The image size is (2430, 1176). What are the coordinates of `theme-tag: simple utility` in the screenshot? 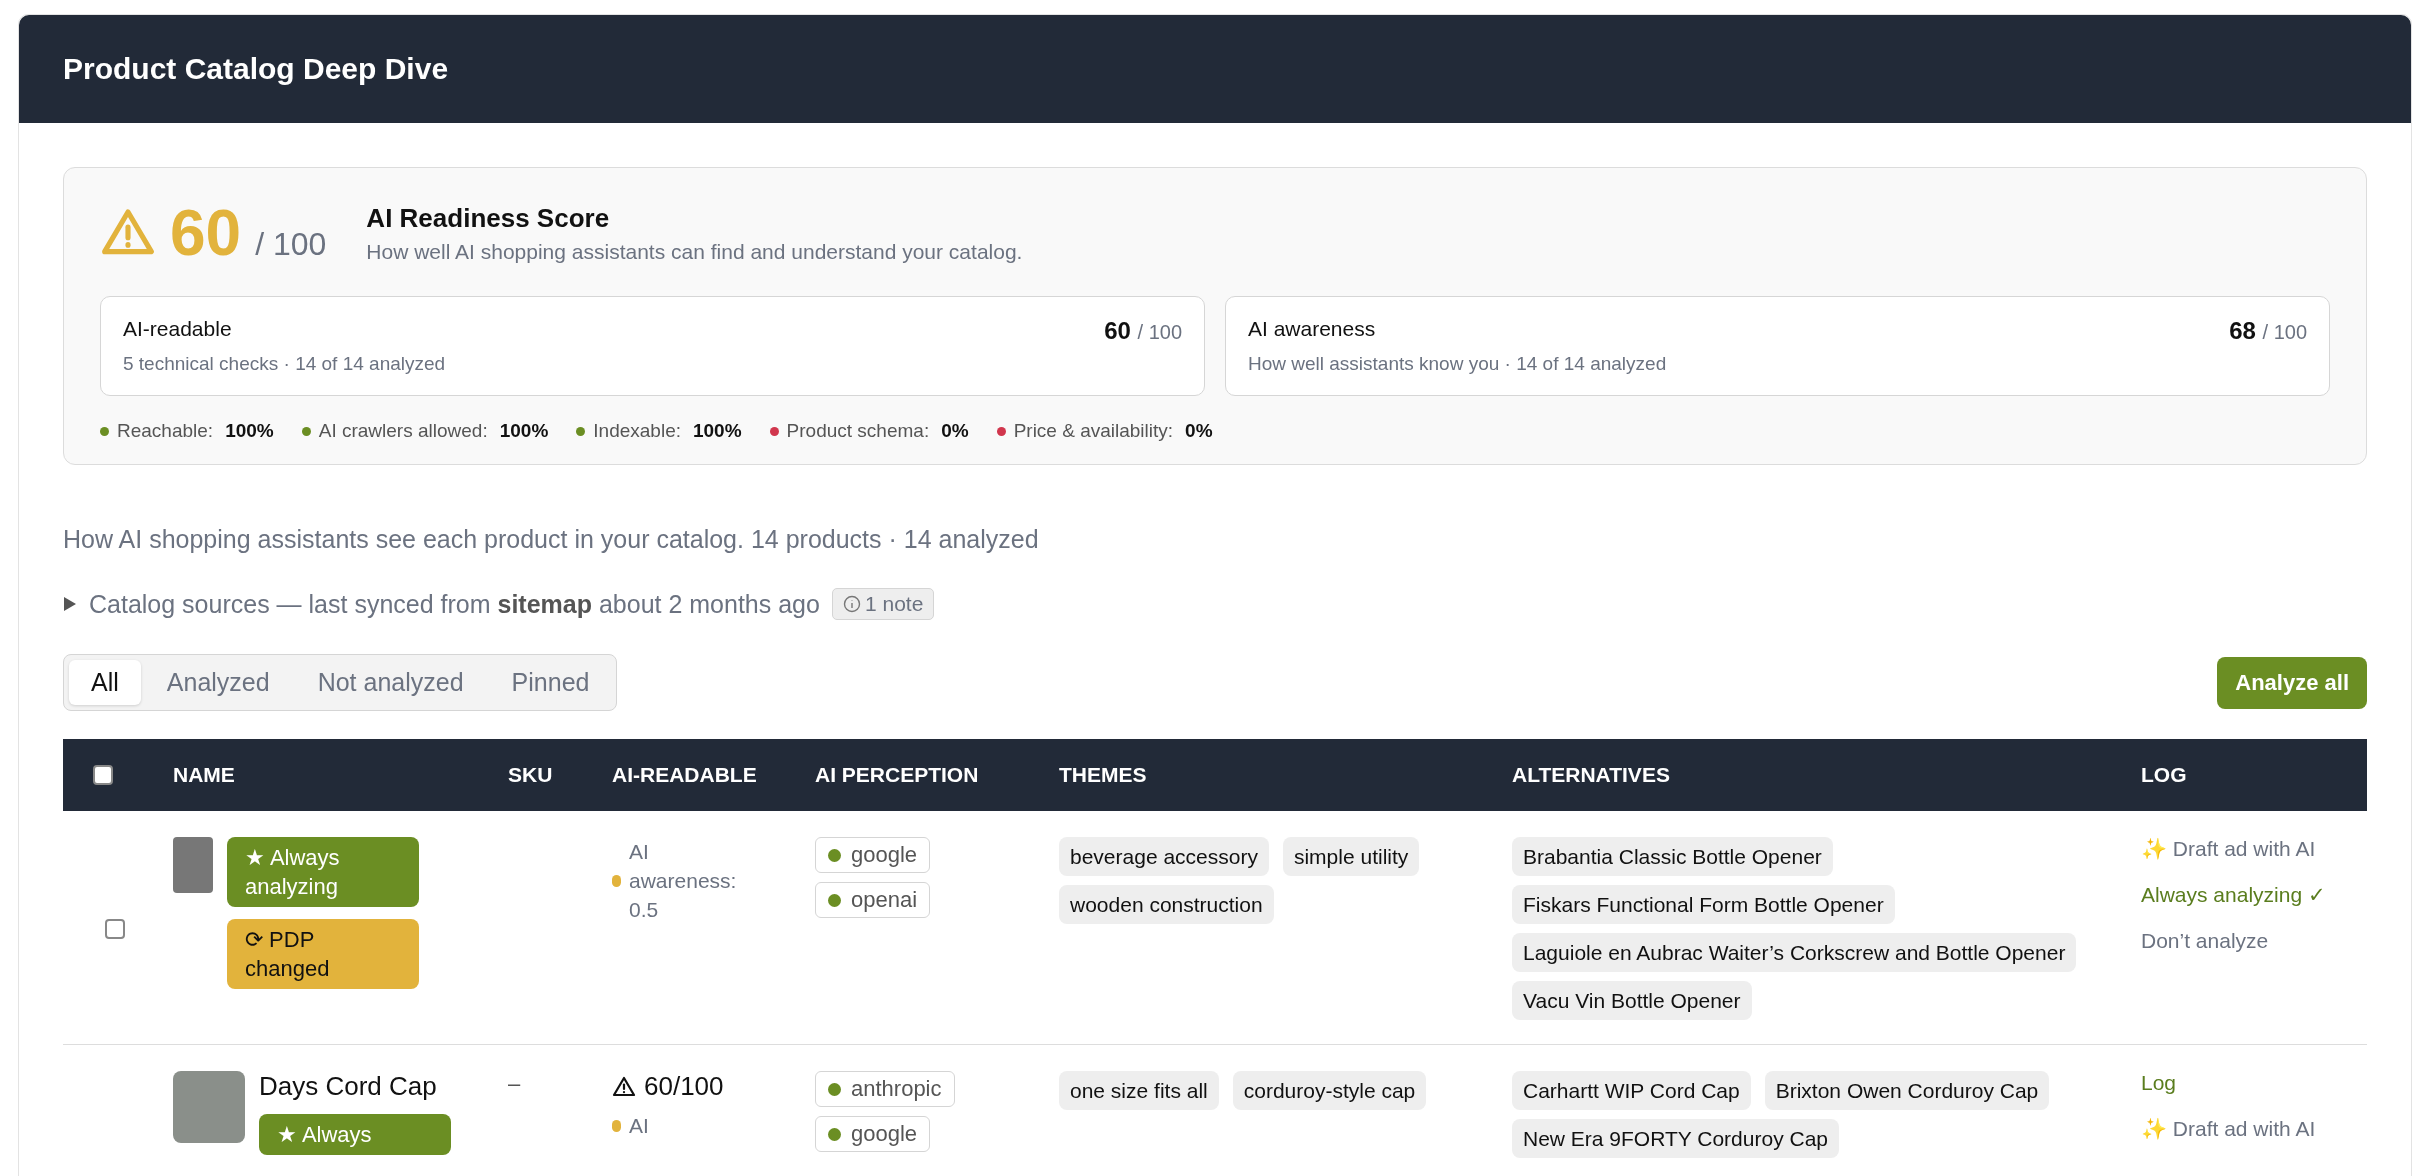 It's located at (1351, 856).